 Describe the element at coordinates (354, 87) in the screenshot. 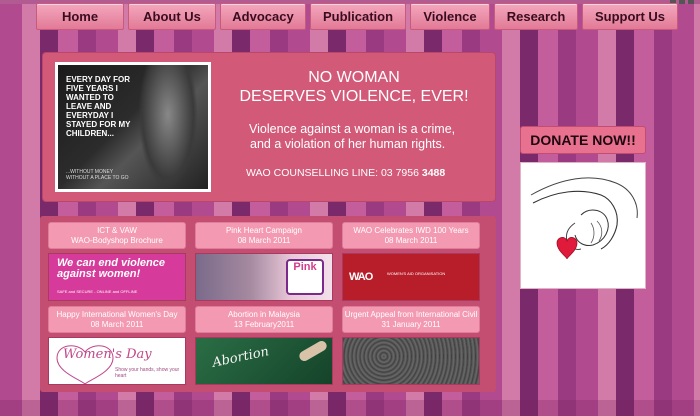

I see `hero-title: NO WOMAN DESERVES VIOLENCE, EVER!` at that location.